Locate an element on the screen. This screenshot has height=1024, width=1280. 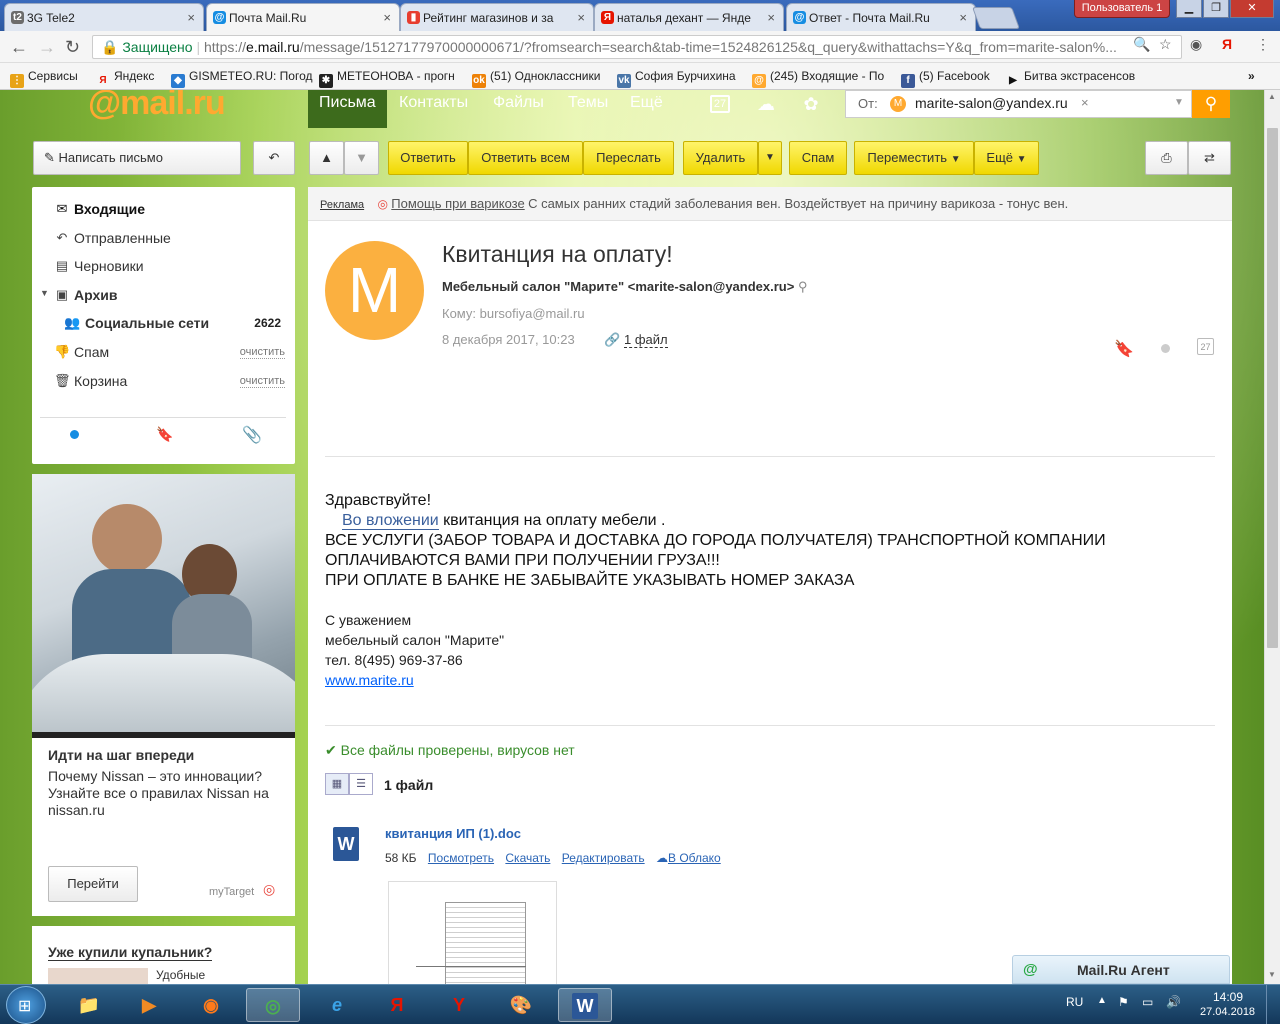
folder-inbox: ✉ Входящие is located at coordinates (163, 209).